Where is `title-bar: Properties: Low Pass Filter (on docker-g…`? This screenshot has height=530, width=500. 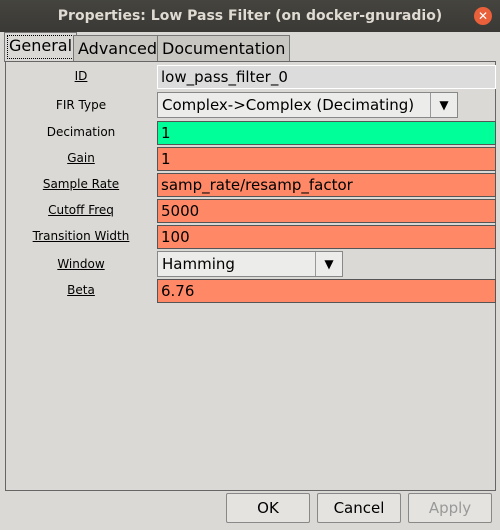 title-bar: Properties: Low Pass Filter (on docker-g… is located at coordinates (250, 16).